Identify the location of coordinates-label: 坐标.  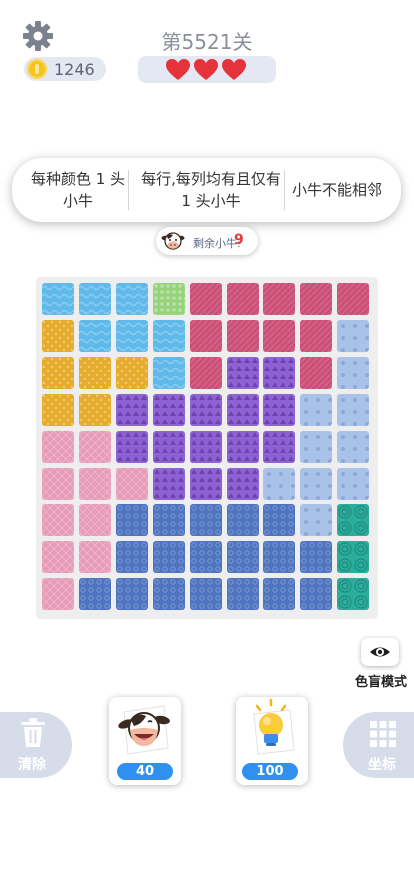
(382, 765).